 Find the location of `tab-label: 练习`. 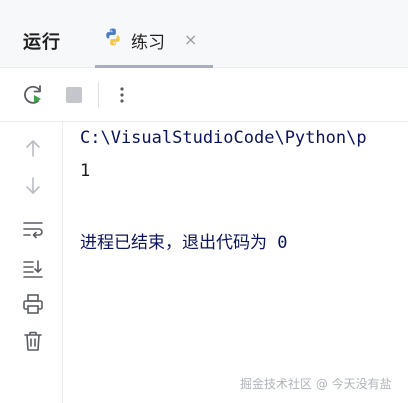

tab-label: 练习 is located at coordinates (148, 43).